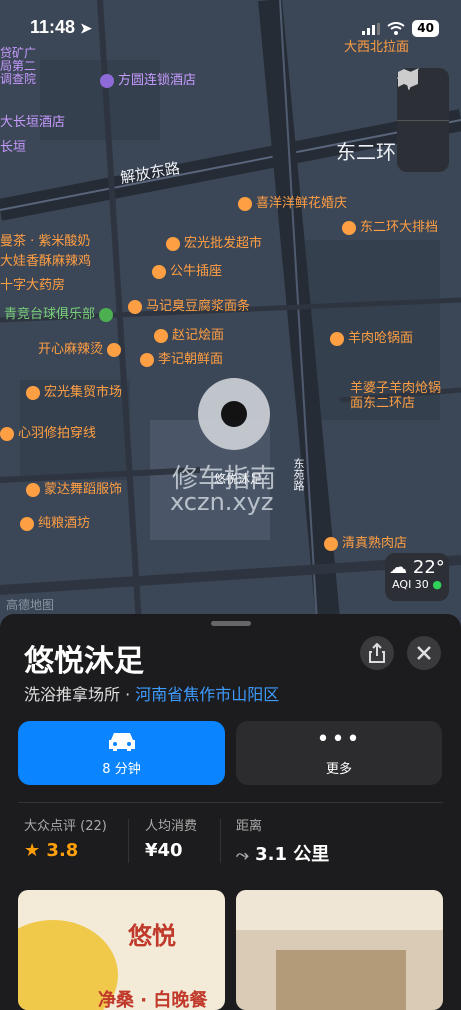 The width and height of the screenshot is (461, 1010). Describe the element at coordinates (32, 850) in the screenshot. I see `star-icon: ★` at that location.